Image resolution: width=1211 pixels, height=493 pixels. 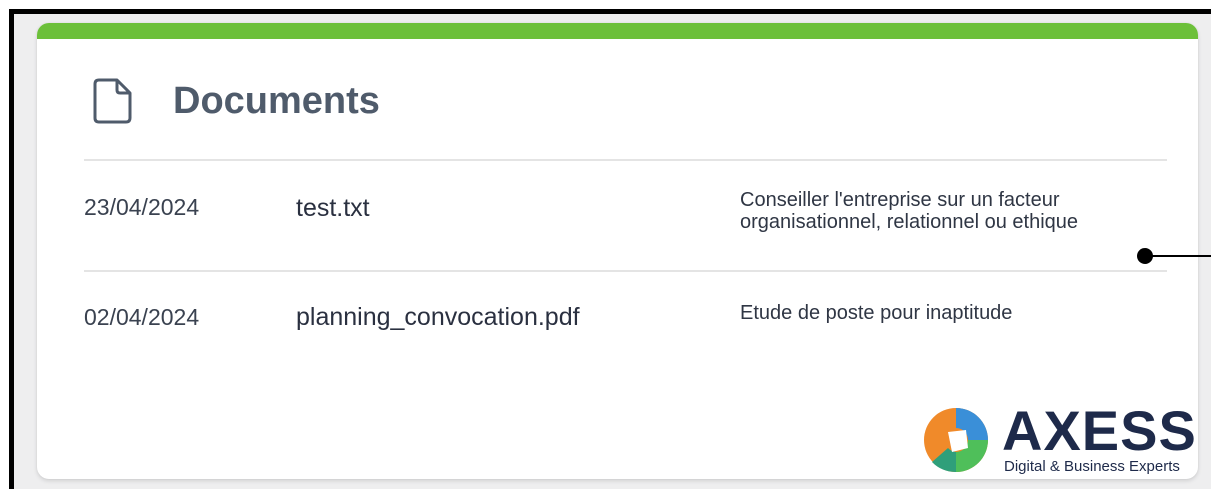 I want to click on axess-logo: AXESS Digital & Business Experts, so click(x=1062, y=439).